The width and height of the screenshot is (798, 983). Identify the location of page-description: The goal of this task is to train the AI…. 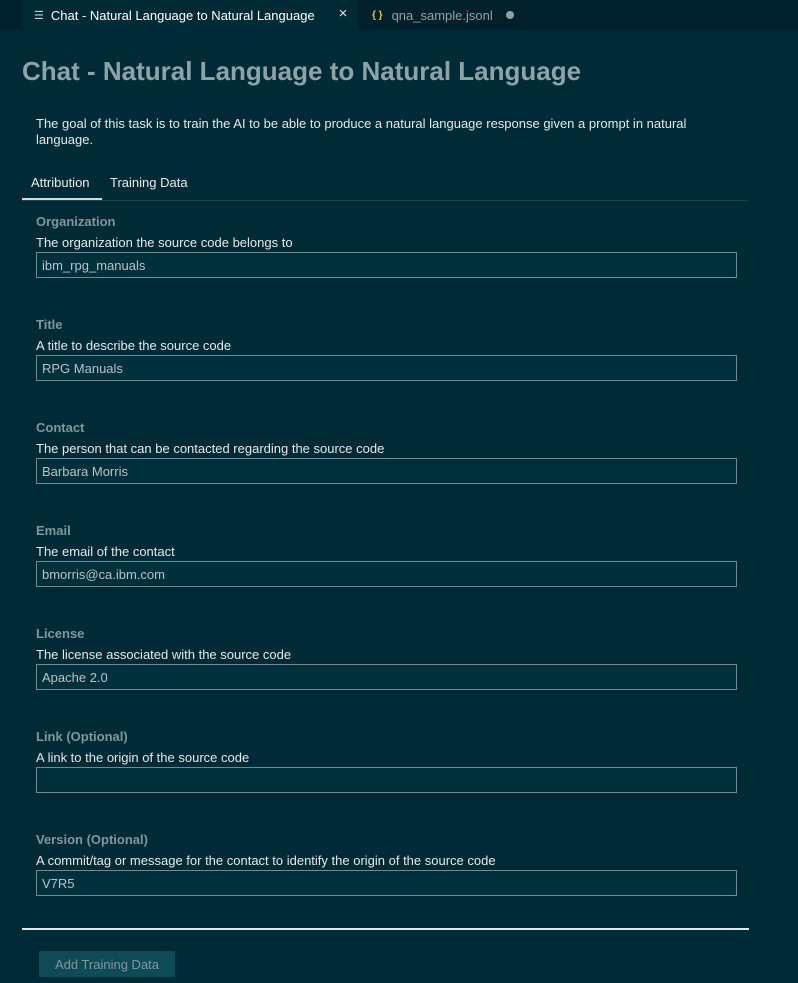
(361, 131).